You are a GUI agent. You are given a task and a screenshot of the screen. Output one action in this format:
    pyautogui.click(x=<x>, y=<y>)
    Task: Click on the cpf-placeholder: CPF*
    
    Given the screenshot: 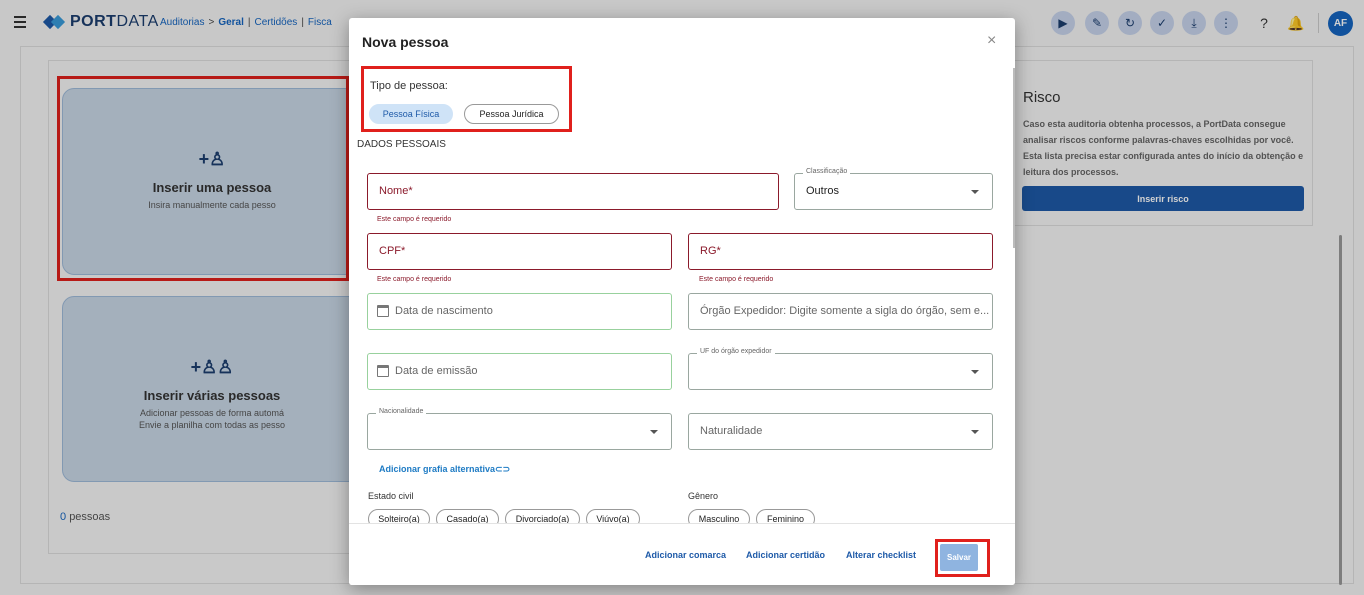 What is the action you would take?
    pyautogui.click(x=392, y=251)
    